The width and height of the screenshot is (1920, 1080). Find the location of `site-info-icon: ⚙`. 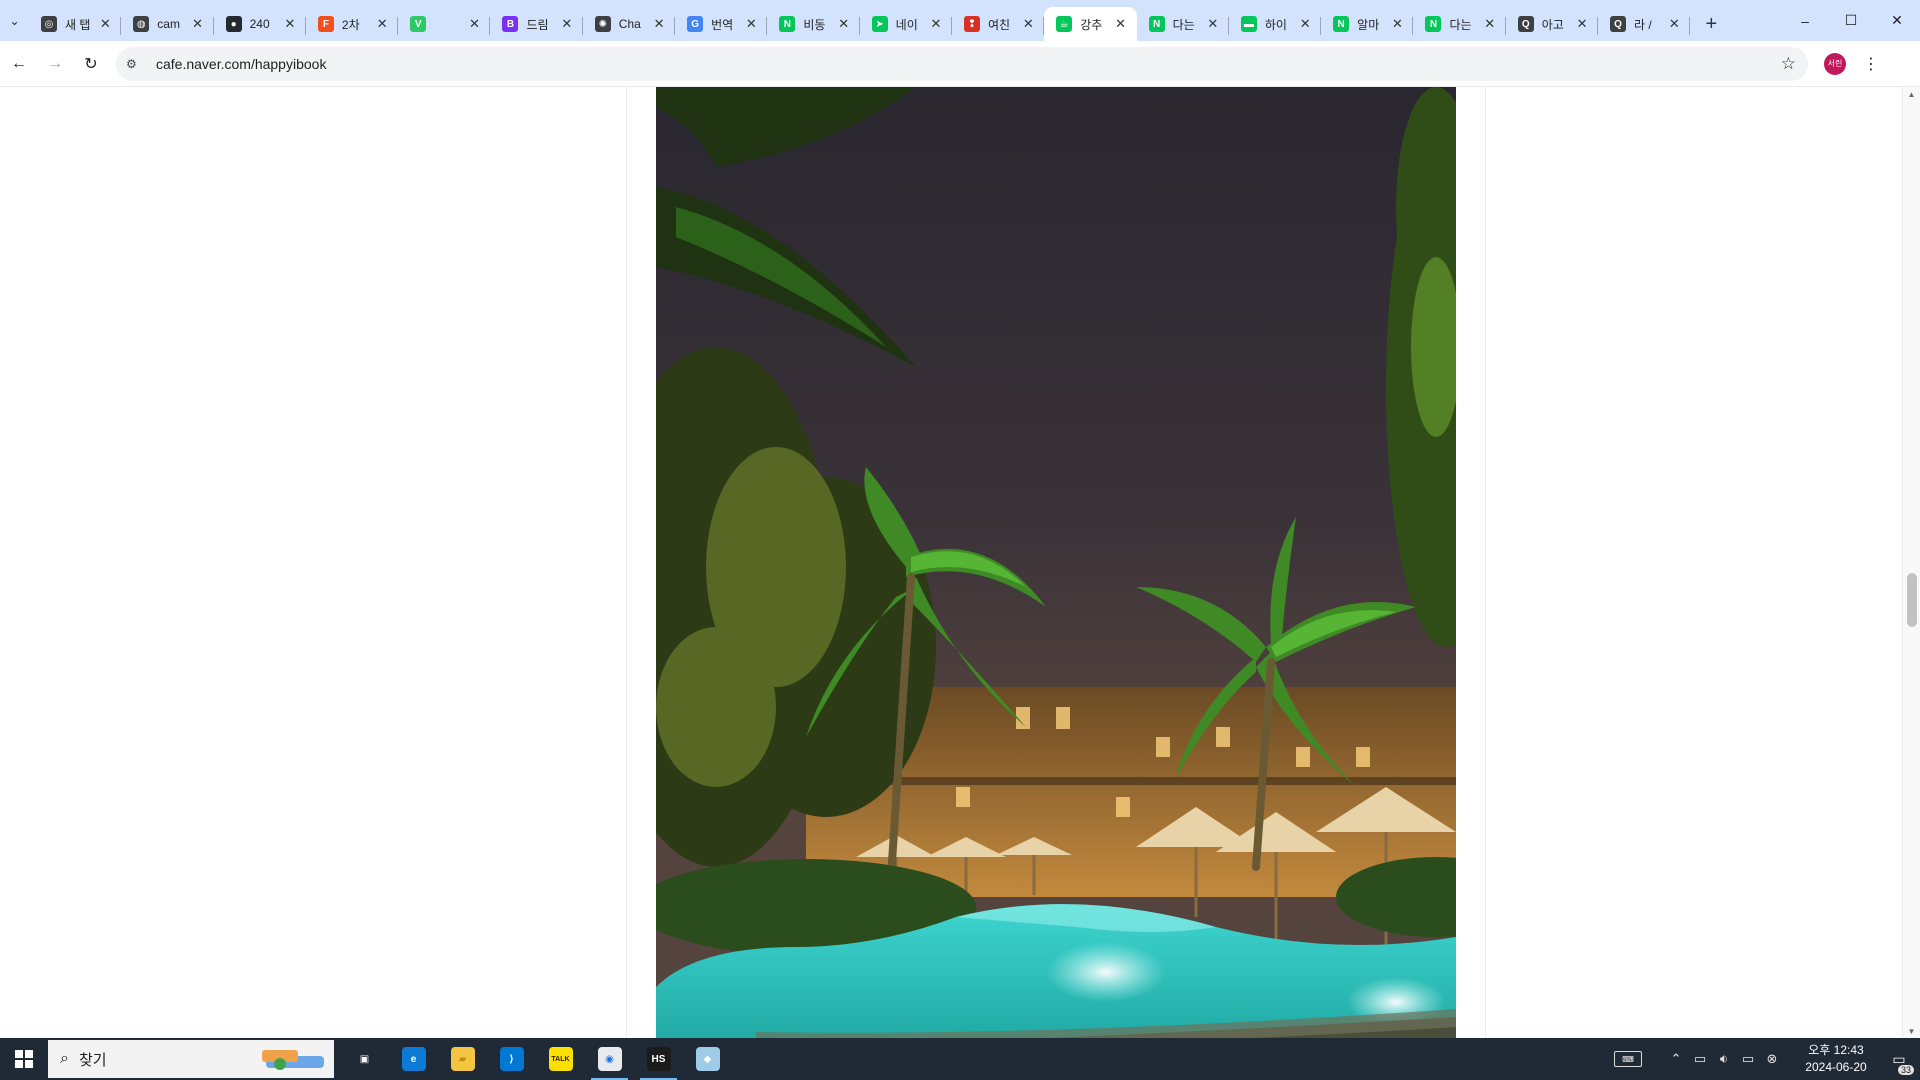

site-info-icon: ⚙ is located at coordinates (137, 64).